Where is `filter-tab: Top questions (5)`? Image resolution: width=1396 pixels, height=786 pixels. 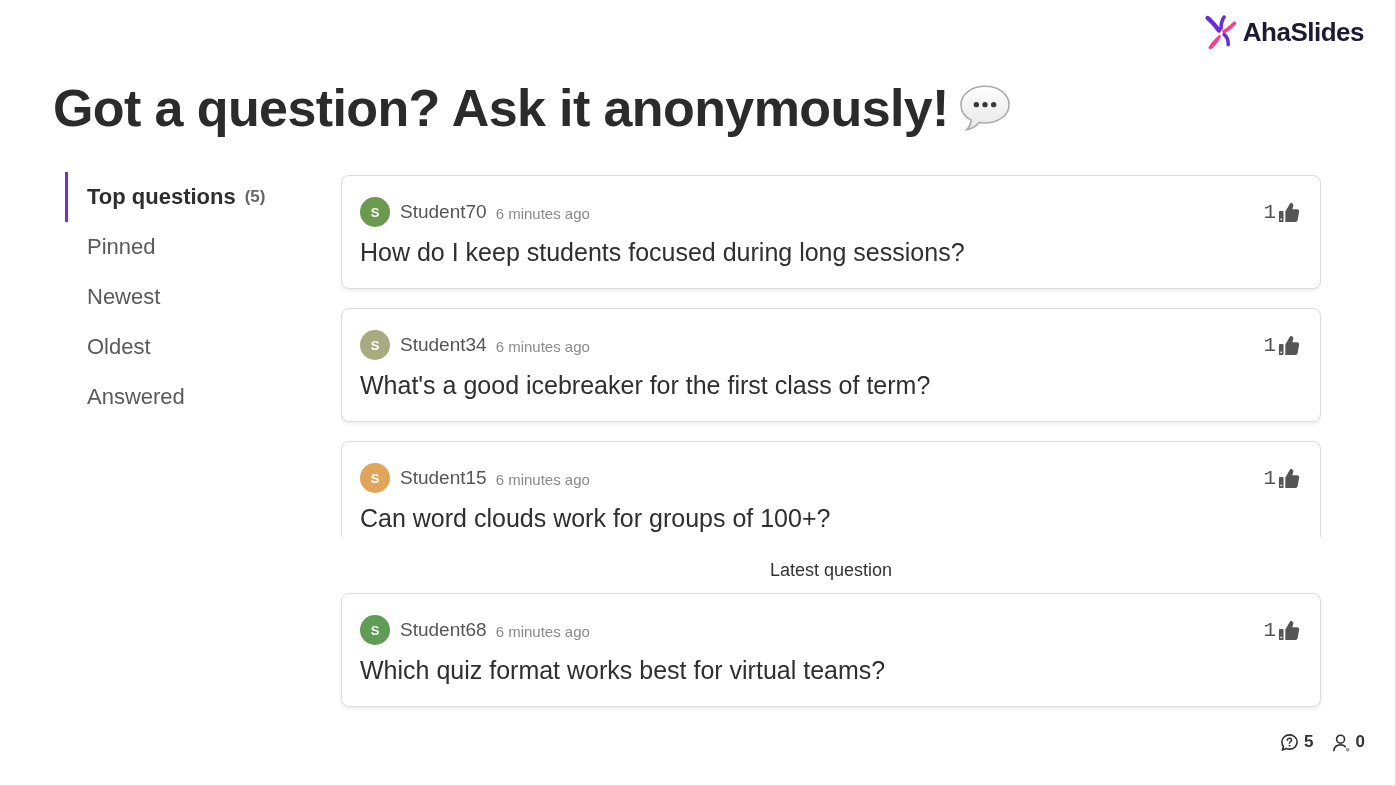 filter-tab: Top questions (5) is located at coordinates (165, 197).